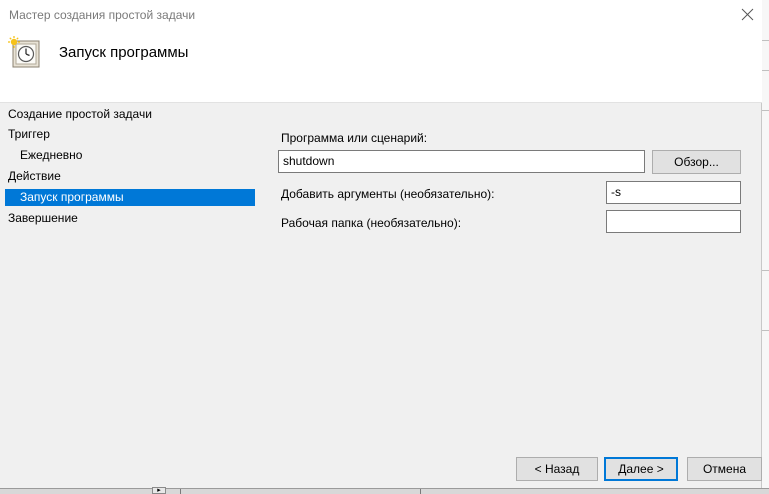  I want to click on wizard-header: Запуск программы, so click(381, 66).